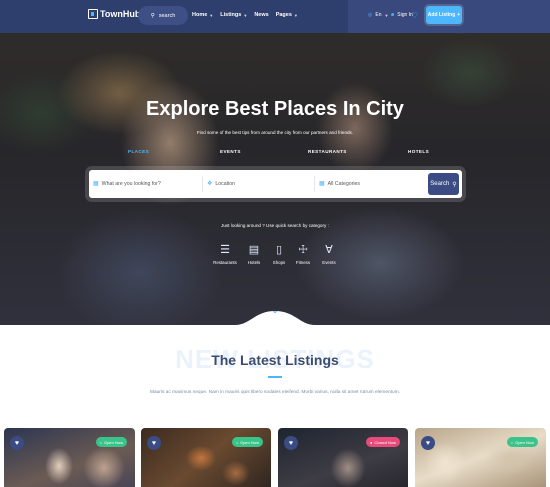 The image size is (550, 487). Describe the element at coordinates (283, 15) in the screenshot. I see `nav-item-label: Pages` at that location.